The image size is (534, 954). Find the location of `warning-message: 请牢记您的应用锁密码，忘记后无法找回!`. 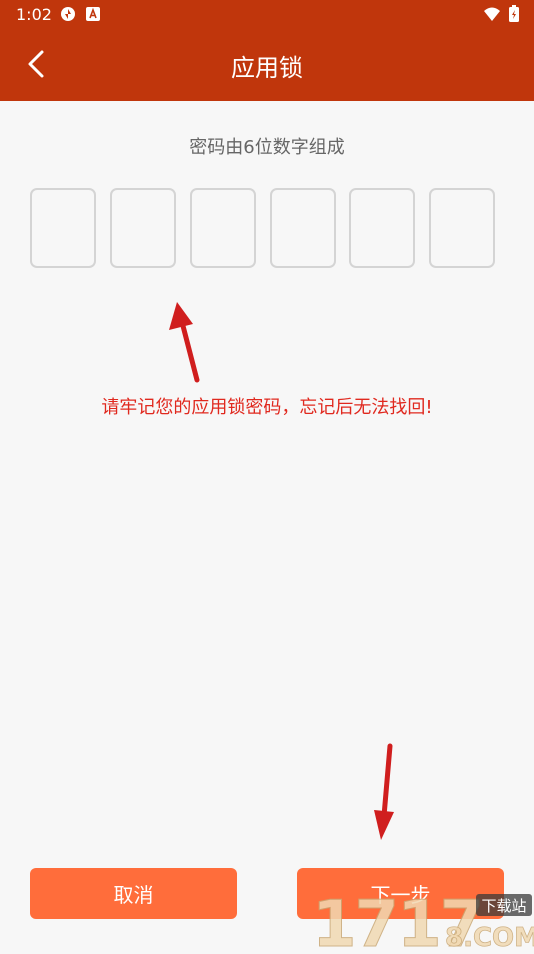

warning-message: 请牢记您的应用锁密码，忘记后无法找回! is located at coordinates (267, 407).